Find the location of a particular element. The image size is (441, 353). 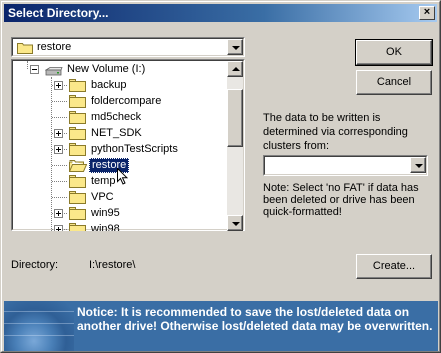

tree-item-pythontestscripts: pythonTestScripts is located at coordinates (139, 149).